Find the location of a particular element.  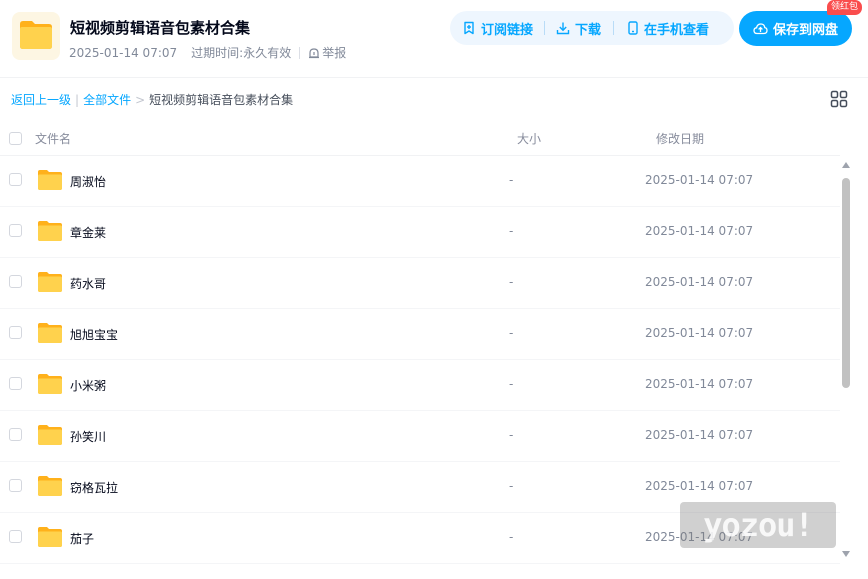

share-meta: 2025-01-14 07:07 过期时间: 永久有效 举报 is located at coordinates (207, 52).